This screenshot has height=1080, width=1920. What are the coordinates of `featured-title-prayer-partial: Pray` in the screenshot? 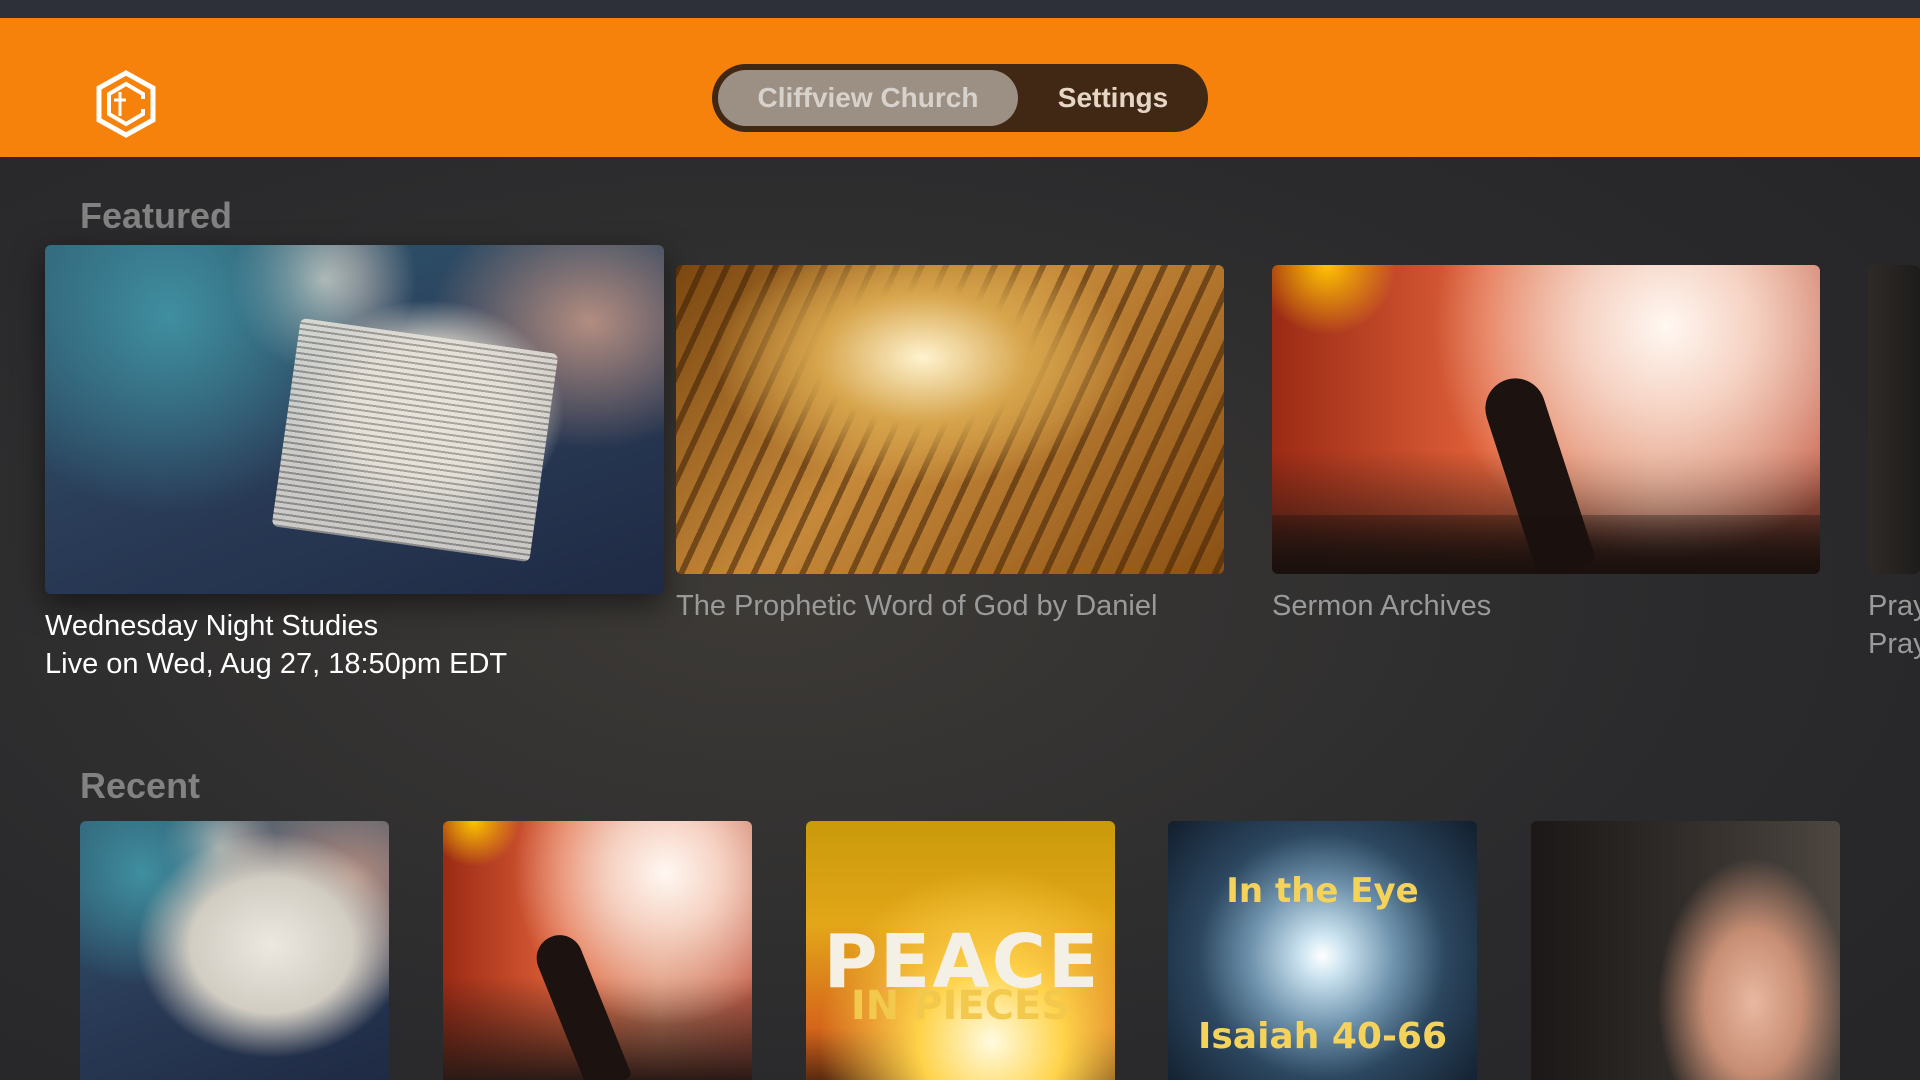 It's located at (1894, 606).